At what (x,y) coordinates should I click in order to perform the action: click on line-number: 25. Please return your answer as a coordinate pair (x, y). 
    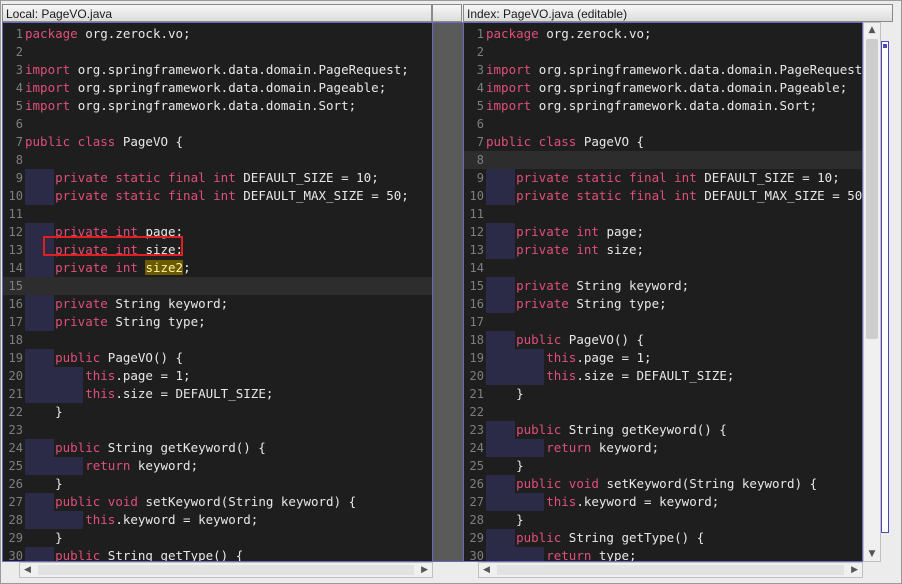
    Looking at the image, I should click on (476, 466).